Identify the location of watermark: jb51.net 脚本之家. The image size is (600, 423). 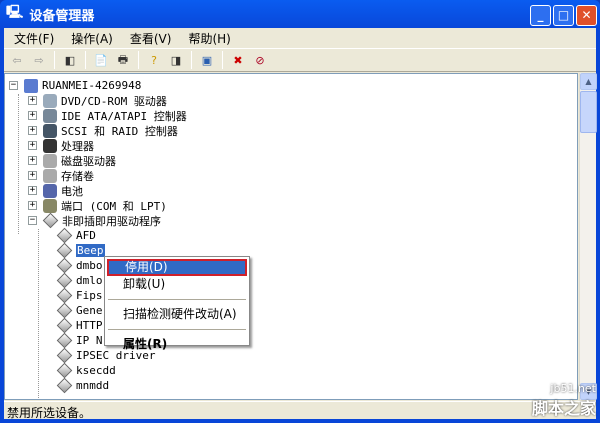
(564, 400).